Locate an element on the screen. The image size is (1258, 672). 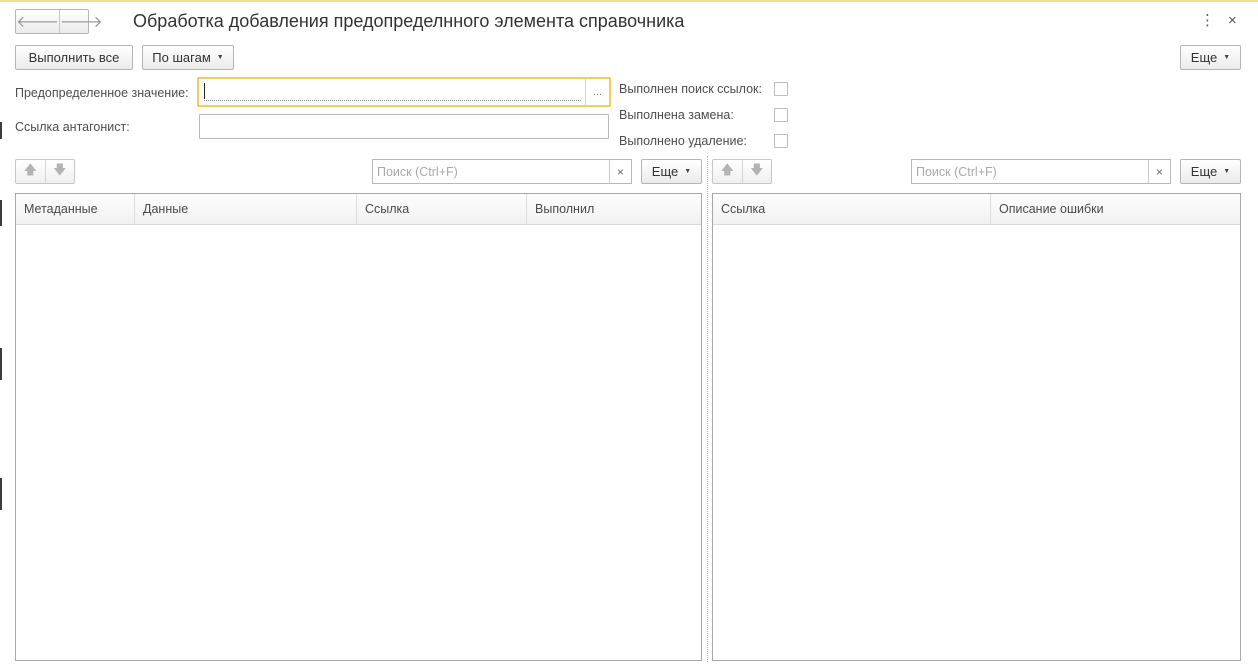
replace-done-checkbox is located at coordinates (781, 115).